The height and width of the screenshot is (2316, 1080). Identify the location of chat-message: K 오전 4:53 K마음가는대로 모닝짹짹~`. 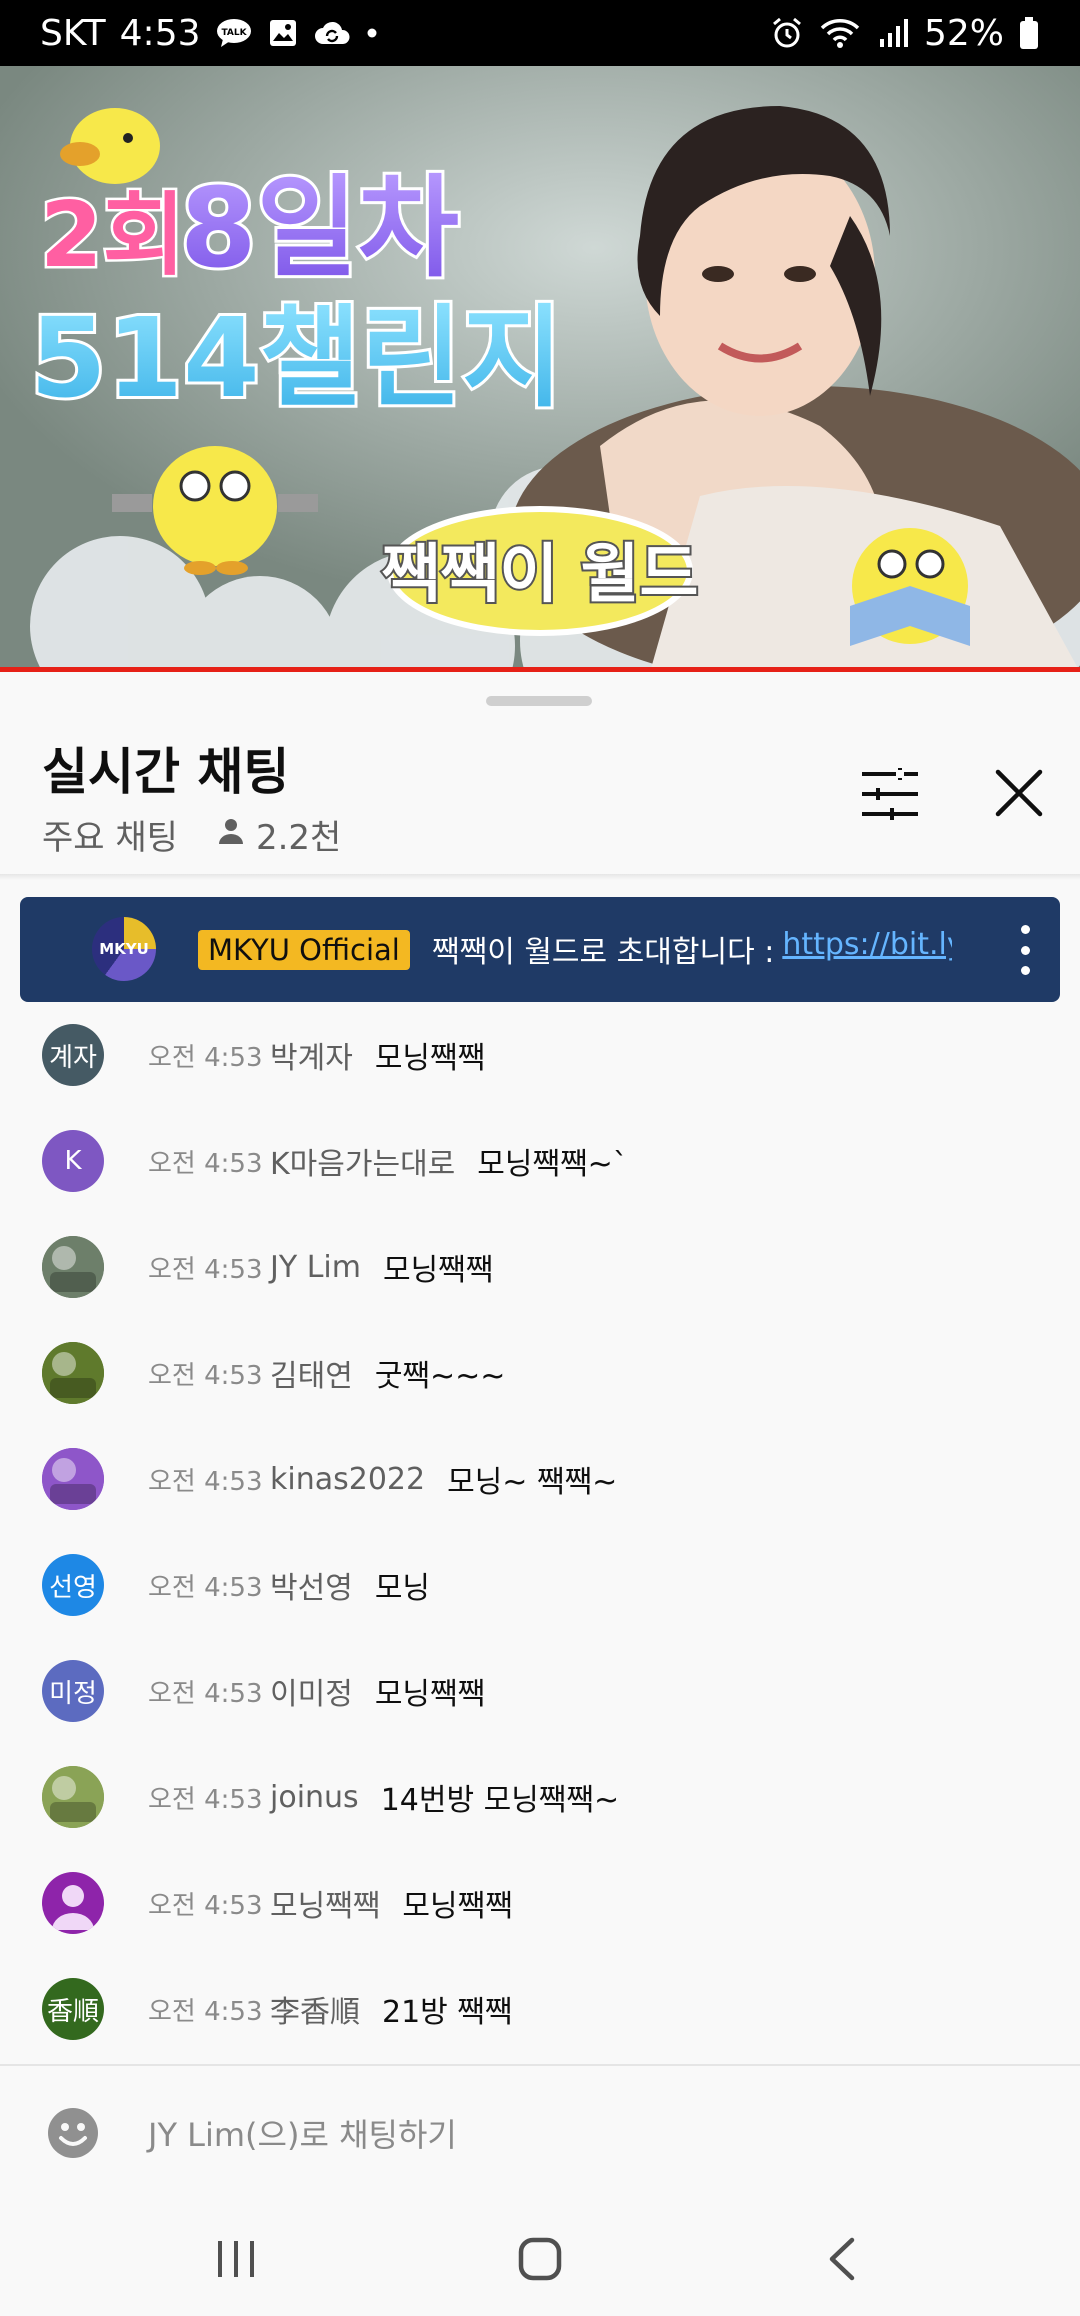
(540, 1161).